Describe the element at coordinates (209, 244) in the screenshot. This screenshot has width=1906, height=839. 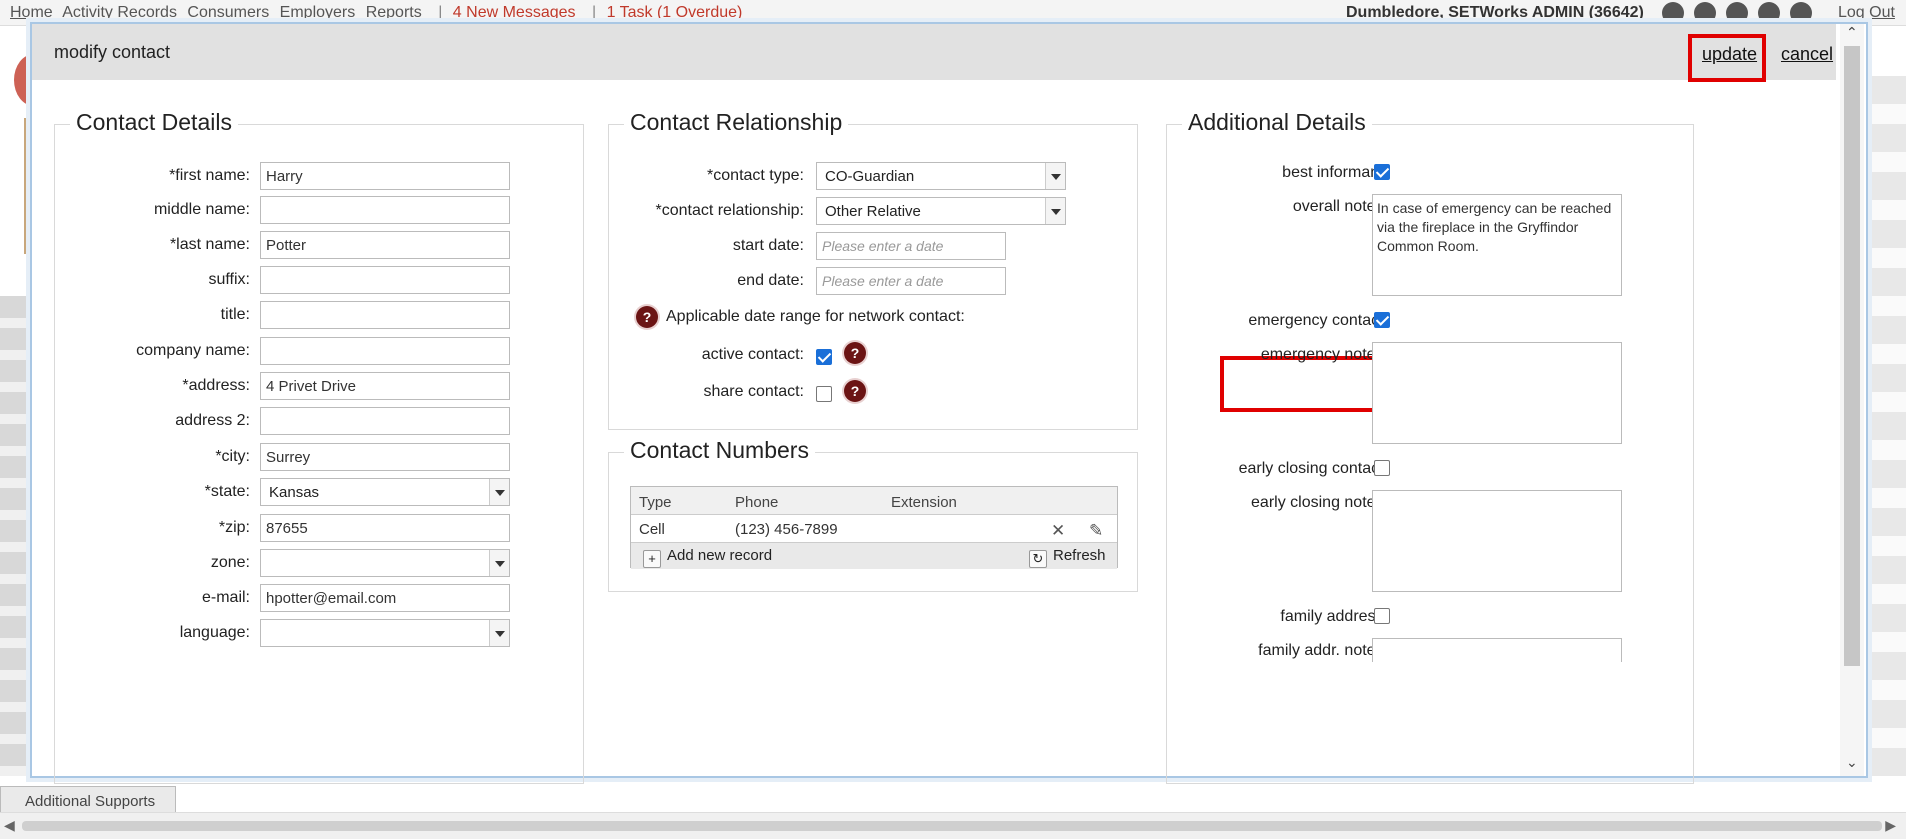
I see `last-name-label: *last name:` at that location.